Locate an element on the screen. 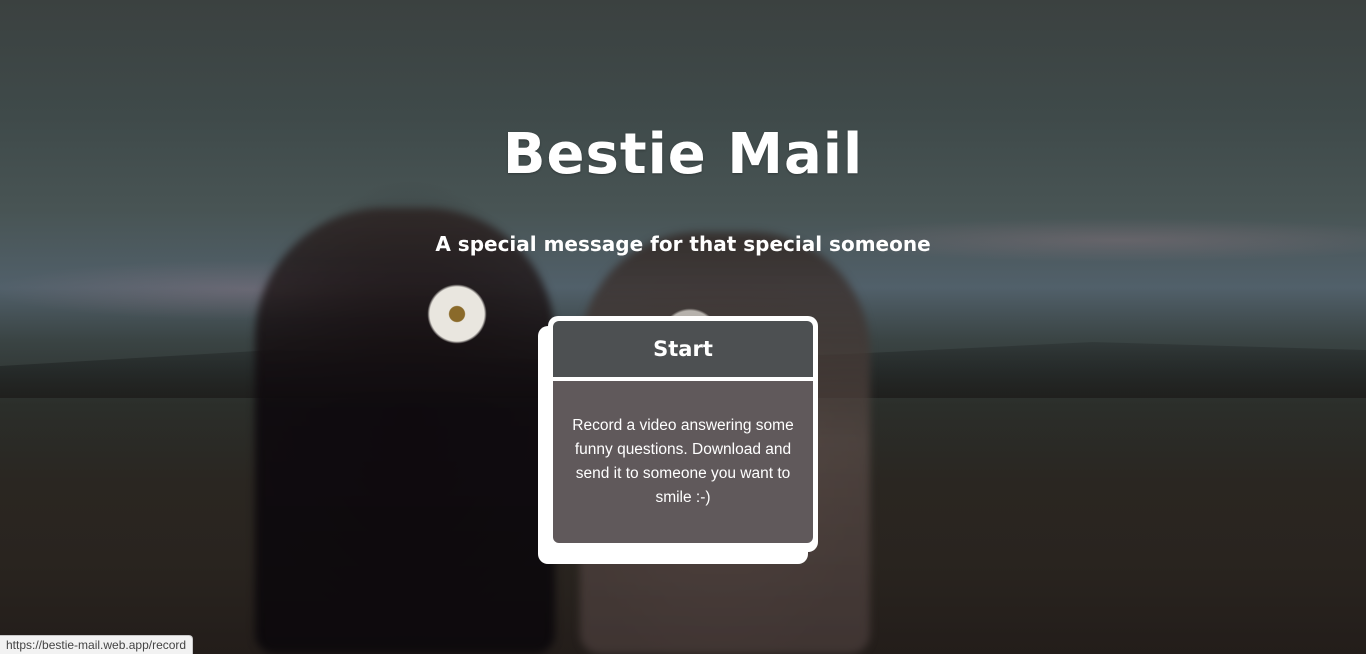 This screenshot has height=654, width=1366. start-button: Start is located at coordinates (683, 349).